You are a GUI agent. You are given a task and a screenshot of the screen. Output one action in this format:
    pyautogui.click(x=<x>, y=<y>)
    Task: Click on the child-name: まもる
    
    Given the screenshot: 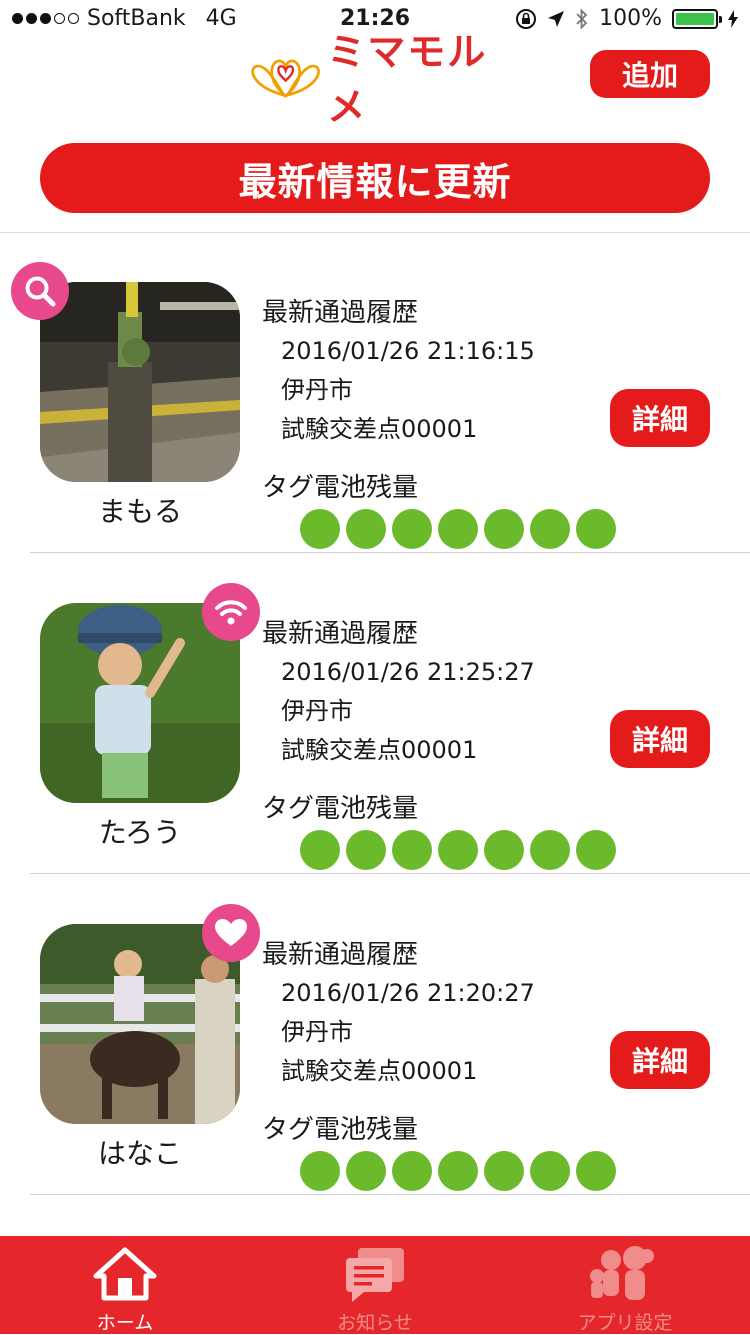 What is the action you would take?
    pyautogui.click(x=139, y=511)
    